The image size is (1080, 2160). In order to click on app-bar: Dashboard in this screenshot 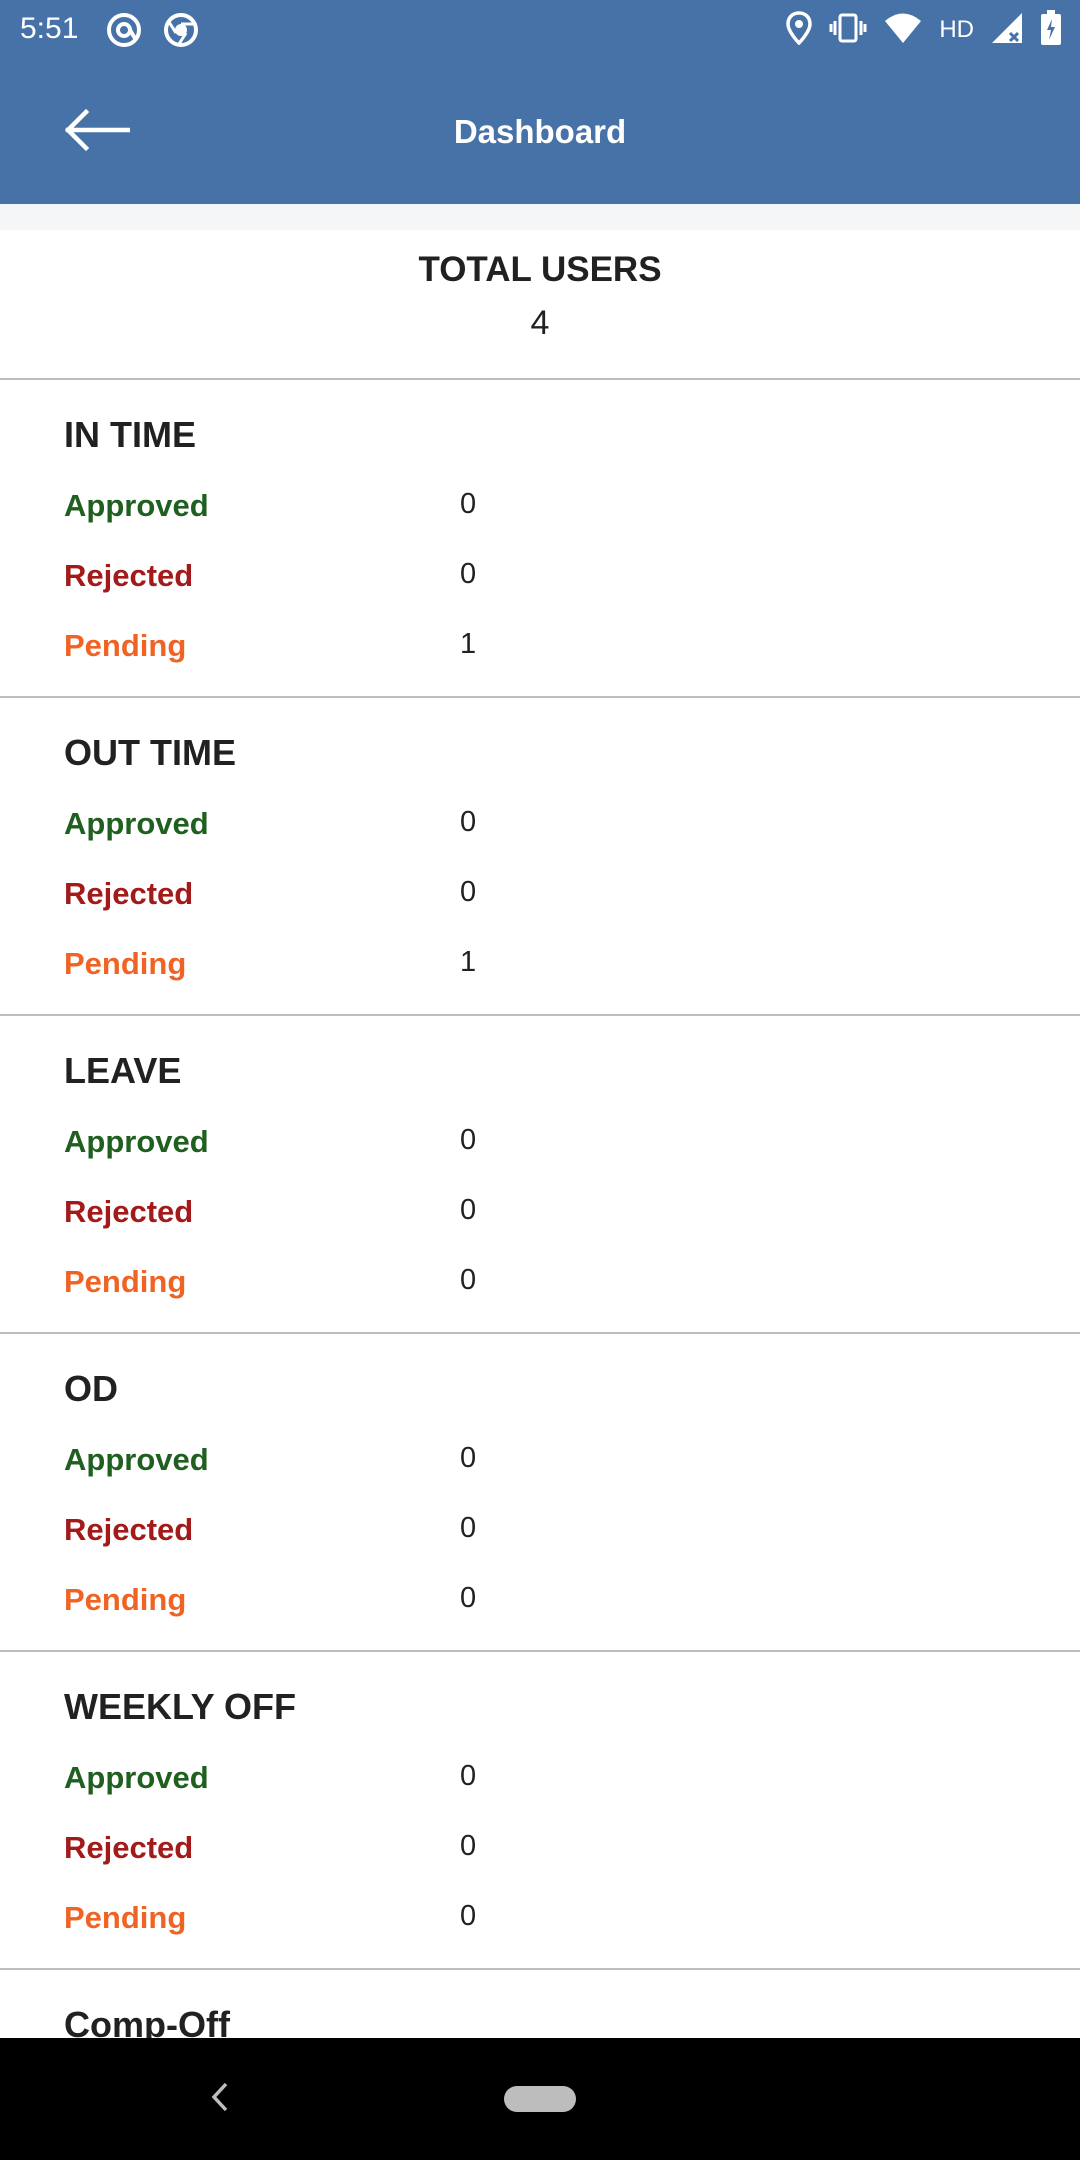, I will do `click(540, 132)`.